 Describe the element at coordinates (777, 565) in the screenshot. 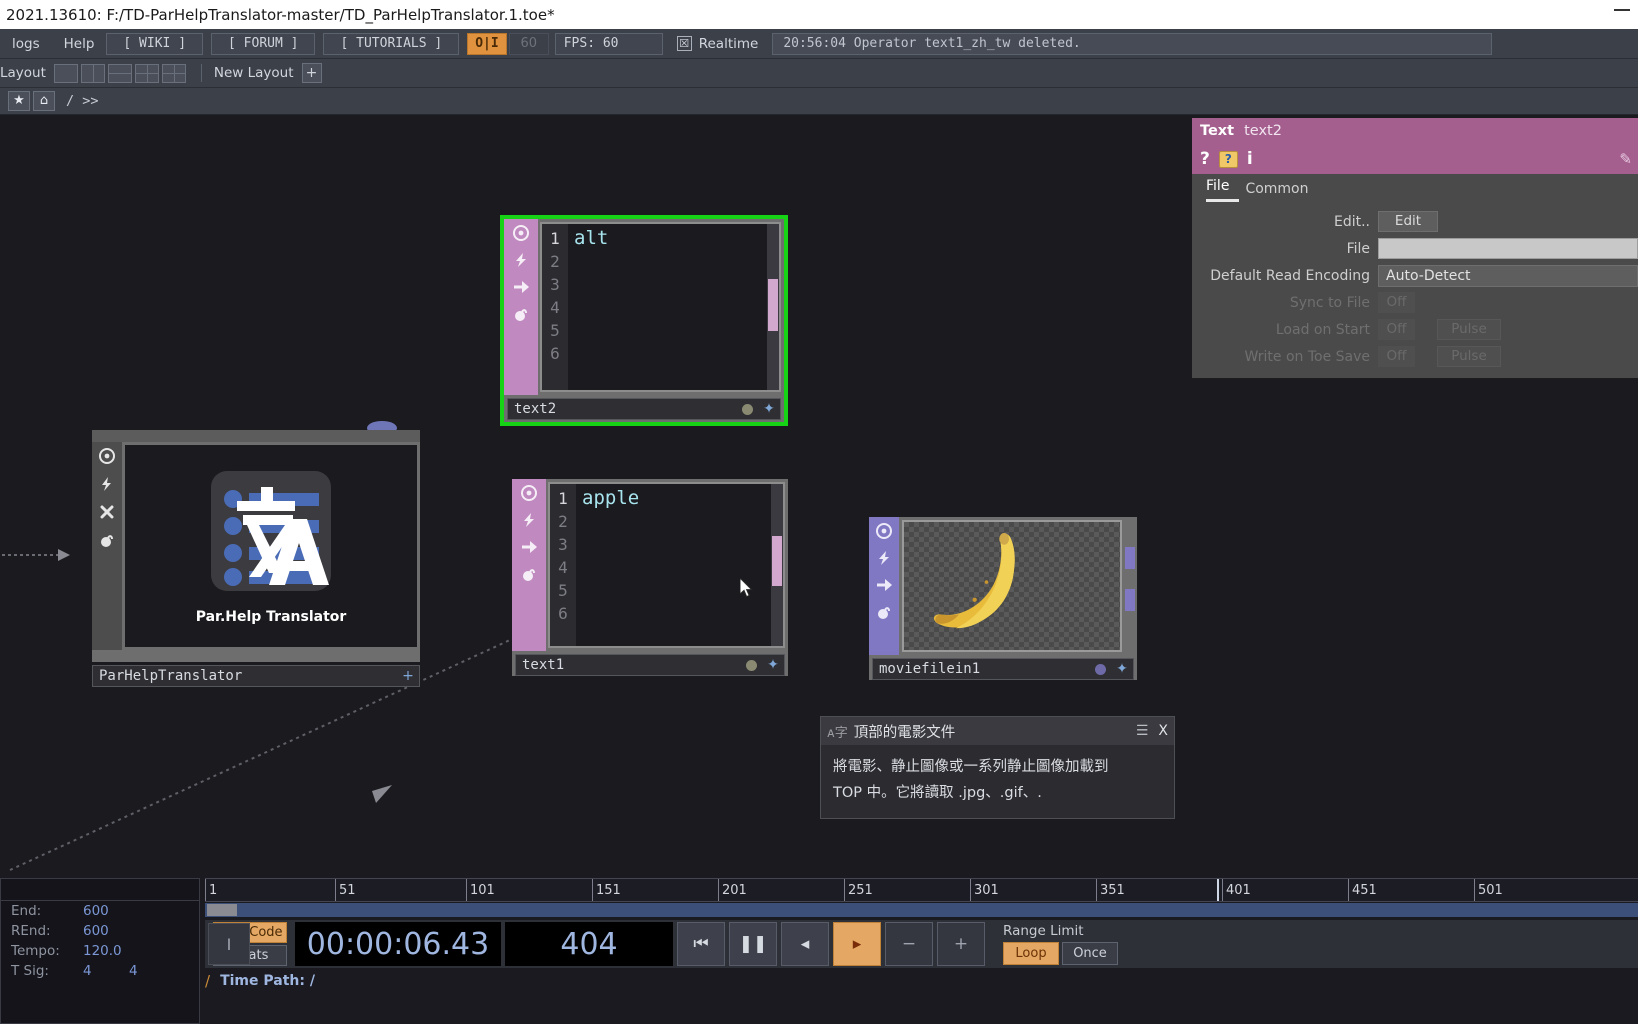

I see `text1-scrollbar` at that location.